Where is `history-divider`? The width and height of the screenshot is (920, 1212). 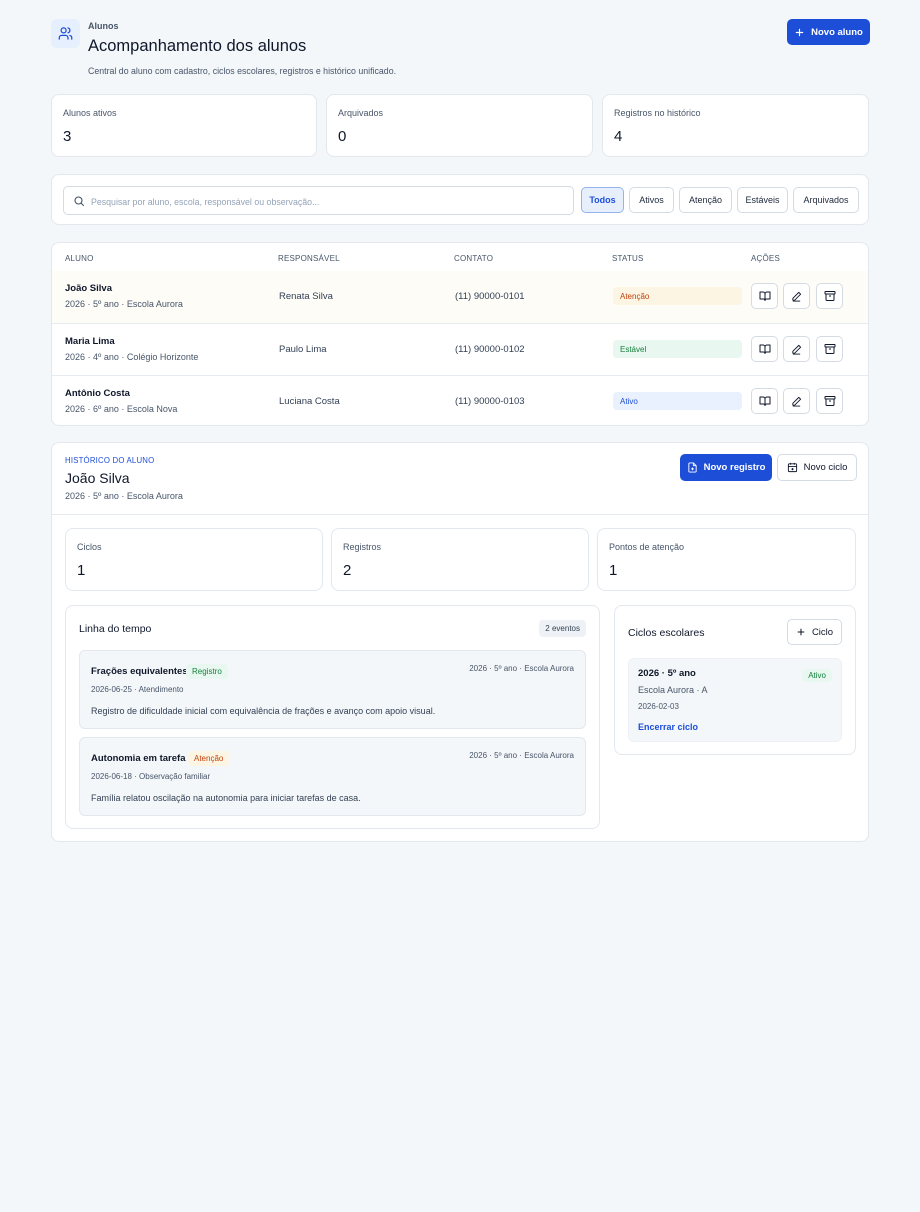 history-divider is located at coordinates (460, 514).